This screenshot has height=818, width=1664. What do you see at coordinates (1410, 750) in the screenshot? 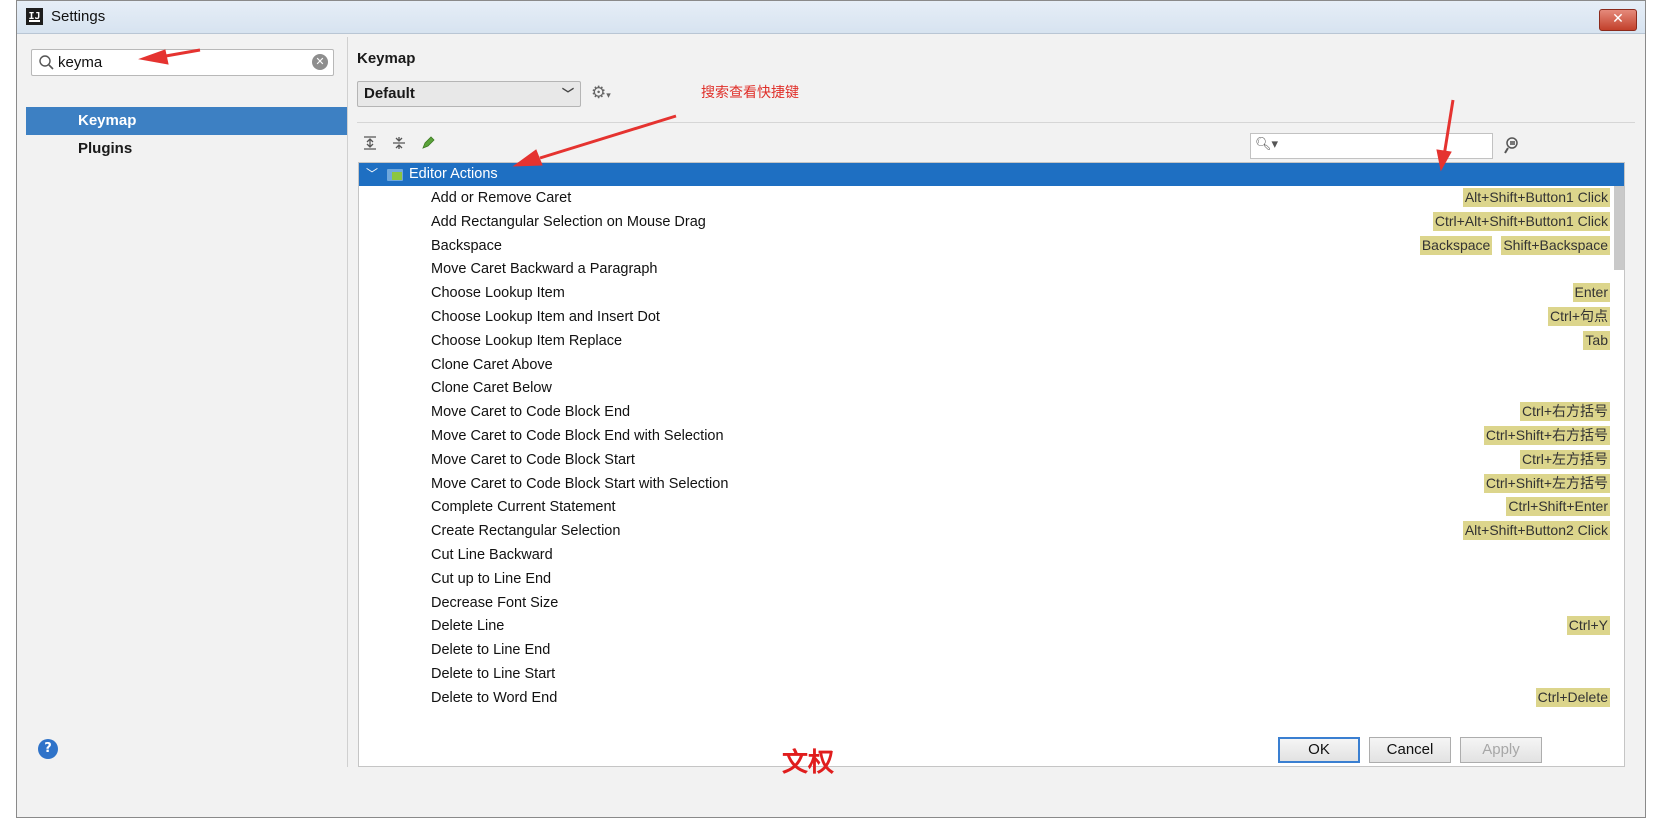
I see `cancel-button: Cancel` at bounding box center [1410, 750].